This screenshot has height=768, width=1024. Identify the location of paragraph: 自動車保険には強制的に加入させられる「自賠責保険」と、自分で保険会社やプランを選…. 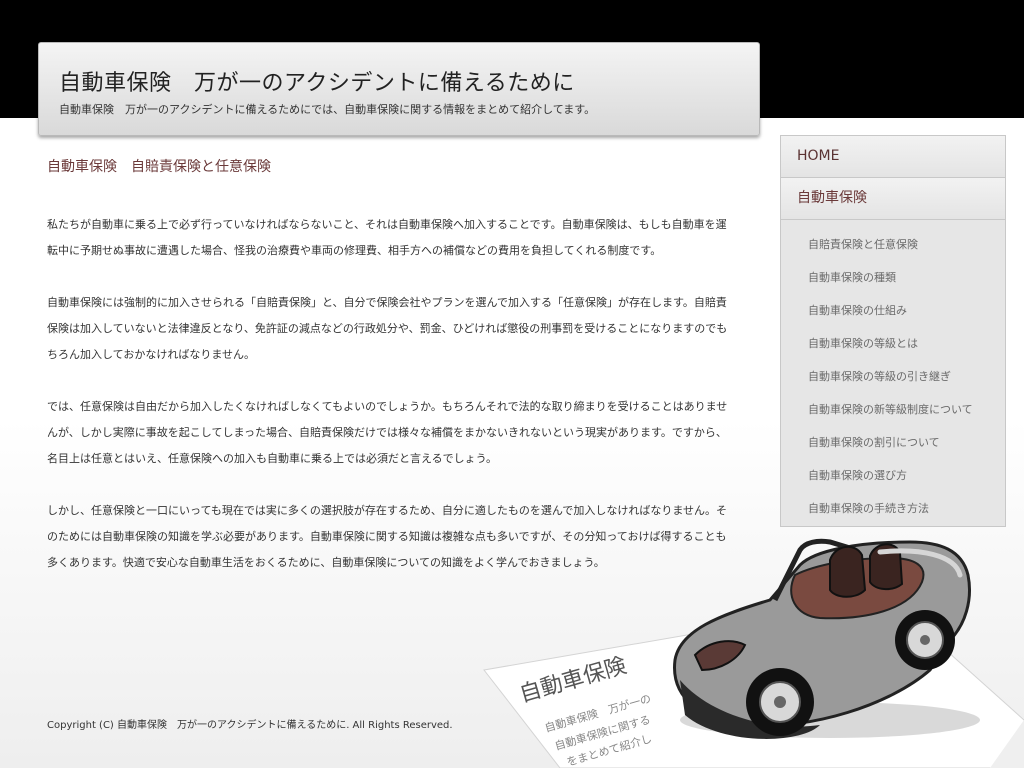
(387, 328).